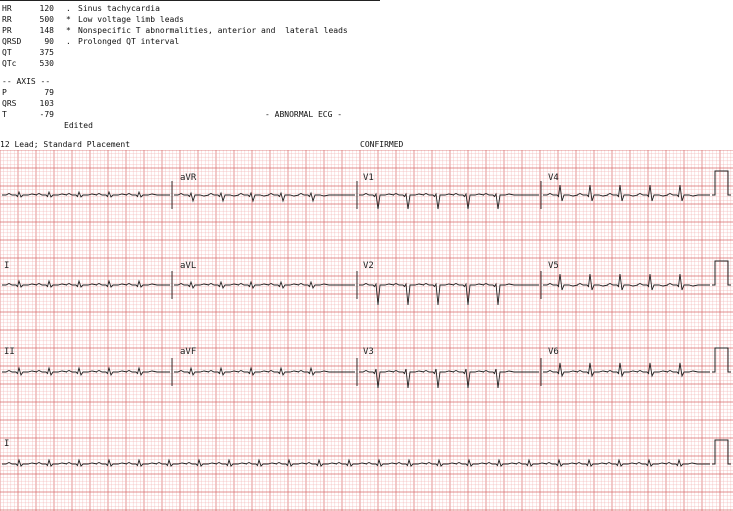 The width and height of the screenshot is (733, 511). What do you see at coordinates (46, 63) in the screenshot?
I see `measure-value-qtc: 530` at bounding box center [46, 63].